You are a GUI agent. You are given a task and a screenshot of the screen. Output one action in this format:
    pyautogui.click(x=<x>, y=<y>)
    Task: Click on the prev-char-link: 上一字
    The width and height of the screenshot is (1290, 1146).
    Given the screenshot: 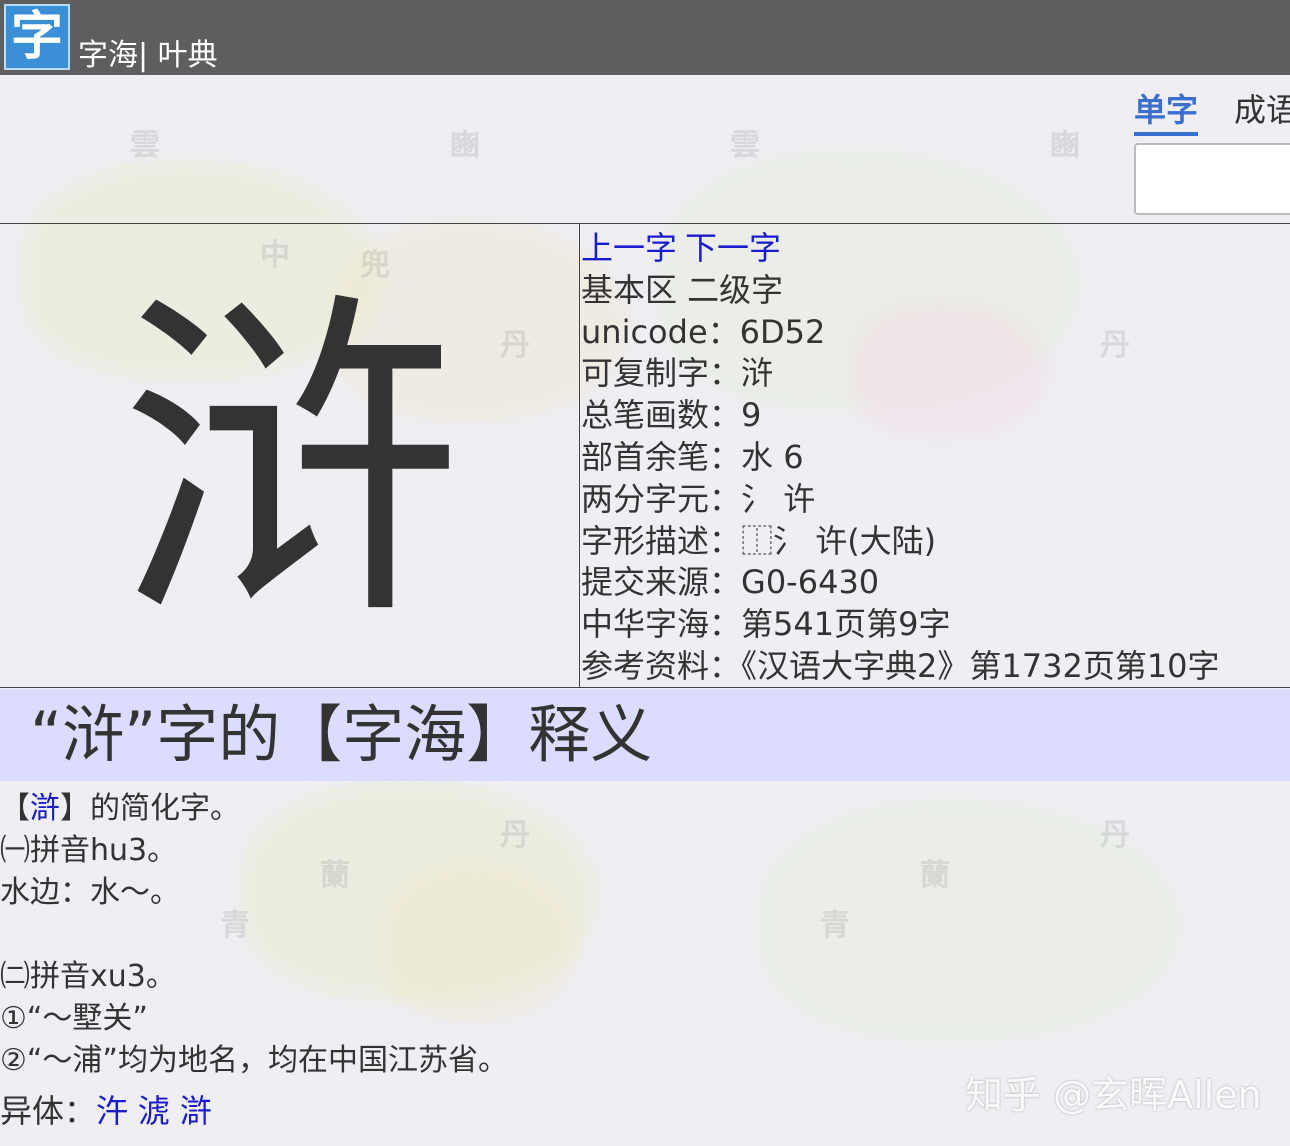 What is the action you would take?
    pyautogui.click(x=629, y=248)
    